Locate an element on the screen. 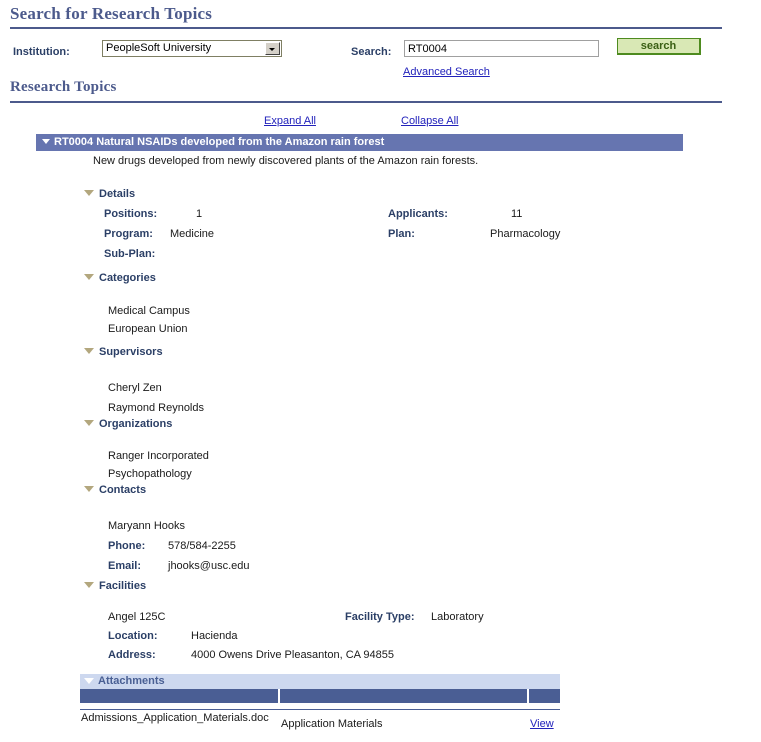 Image resolution: width=761 pixels, height=742 pixels. institution-select: PeopleSoft University is located at coordinates (192, 48).